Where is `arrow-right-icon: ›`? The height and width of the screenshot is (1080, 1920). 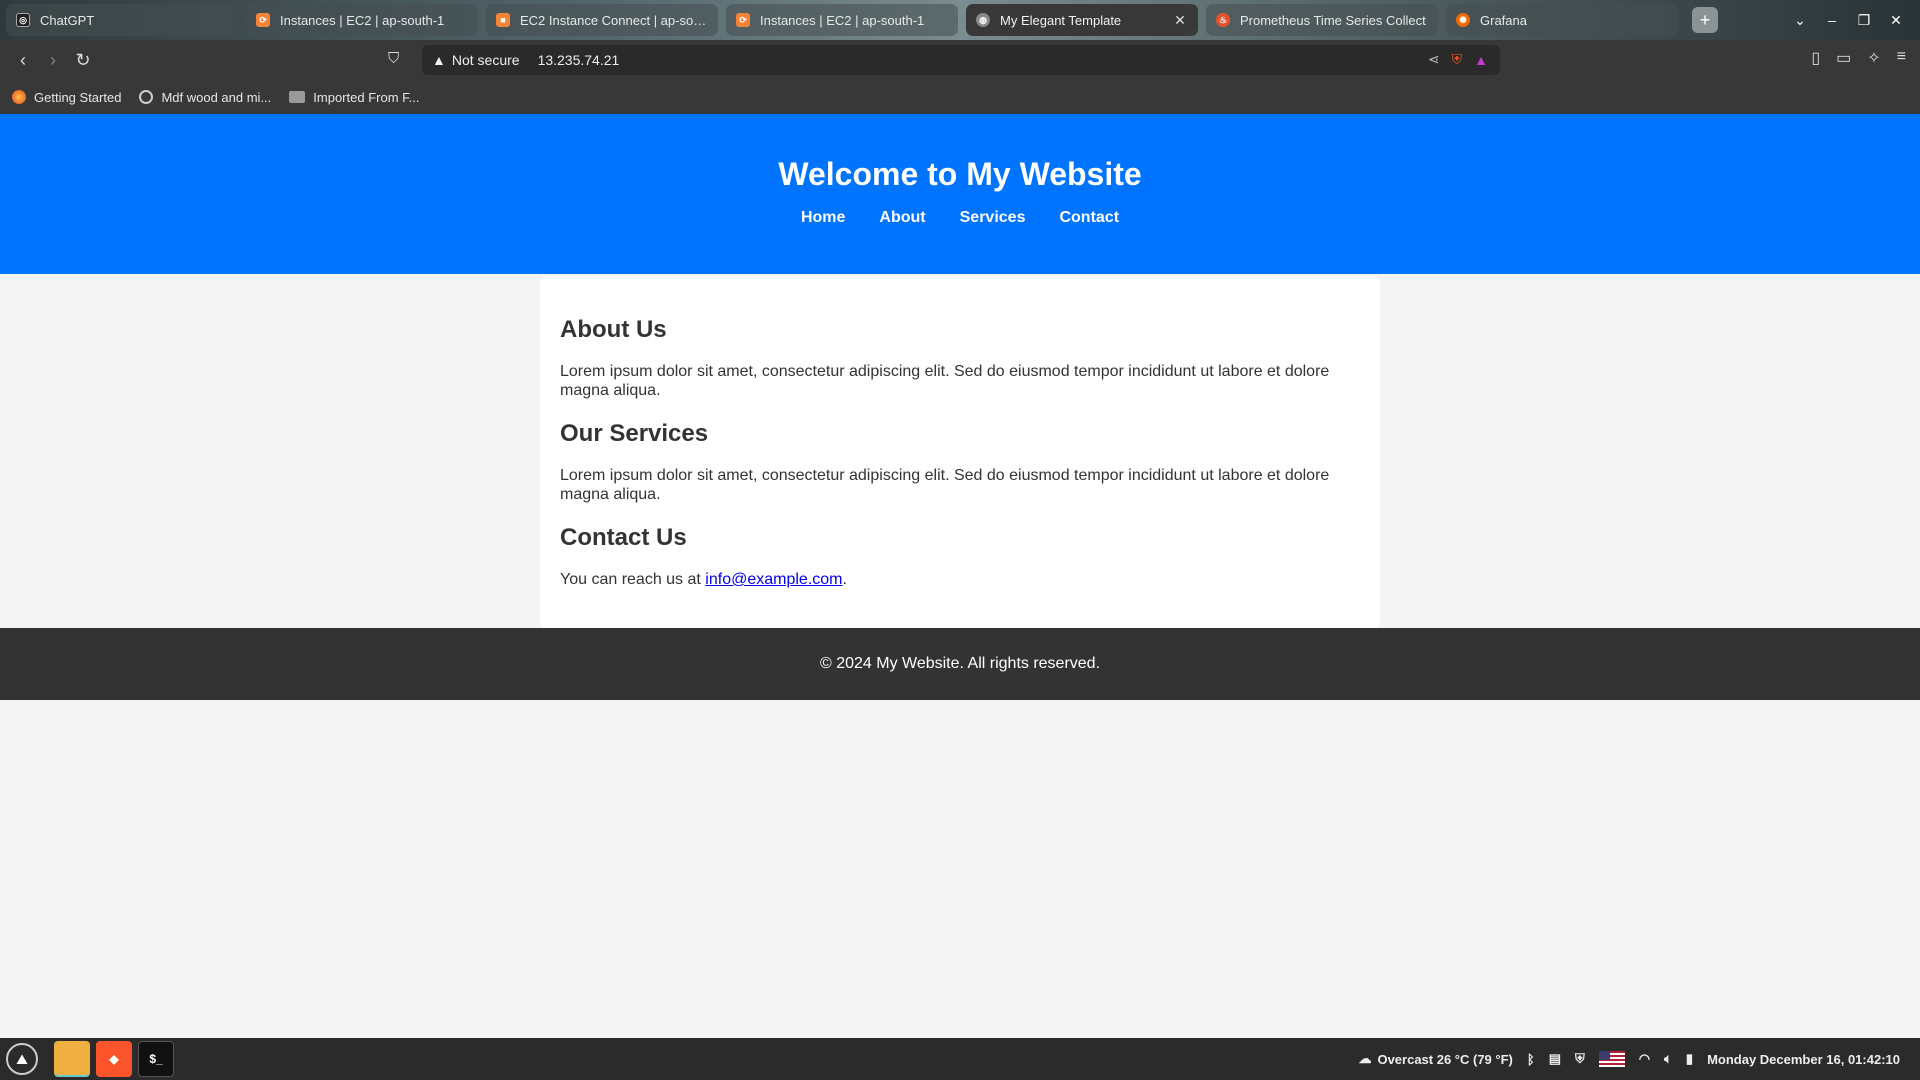 arrow-right-icon: › is located at coordinates (53, 59).